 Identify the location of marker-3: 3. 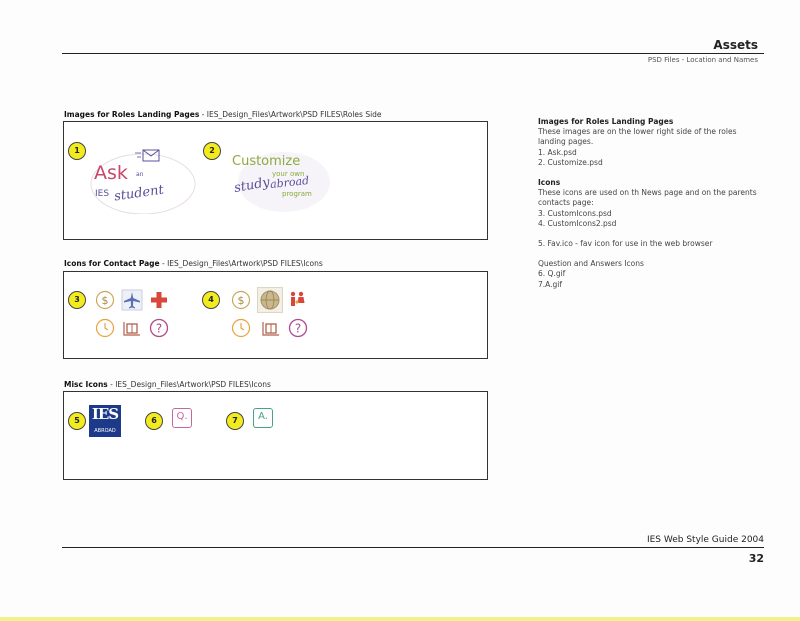
(77, 300).